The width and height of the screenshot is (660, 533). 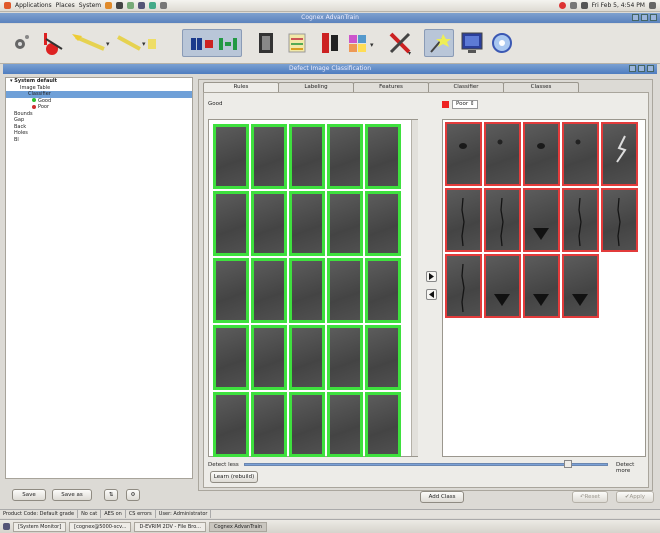 What do you see at coordinates (439, 43) in the screenshot?
I see `magic-tool-button` at bounding box center [439, 43].